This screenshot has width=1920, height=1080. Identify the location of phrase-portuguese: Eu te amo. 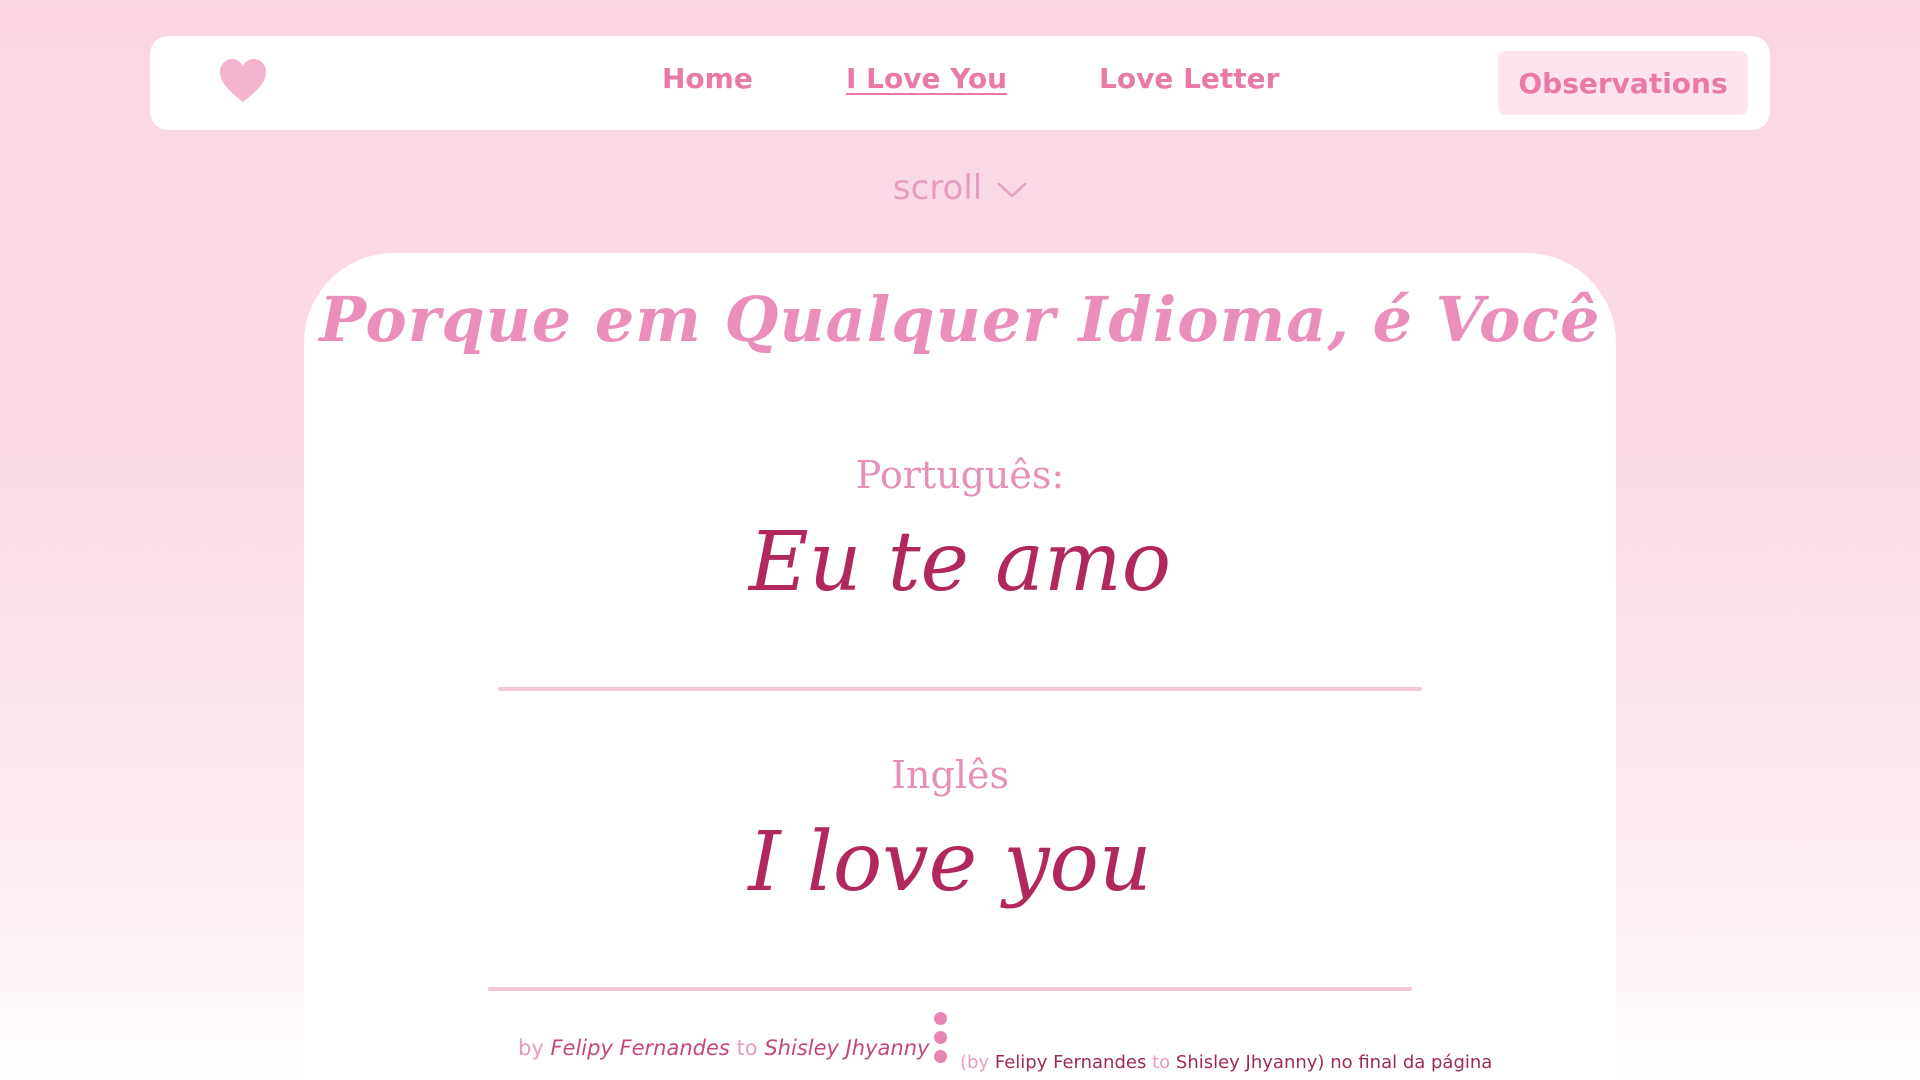
(960, 562).